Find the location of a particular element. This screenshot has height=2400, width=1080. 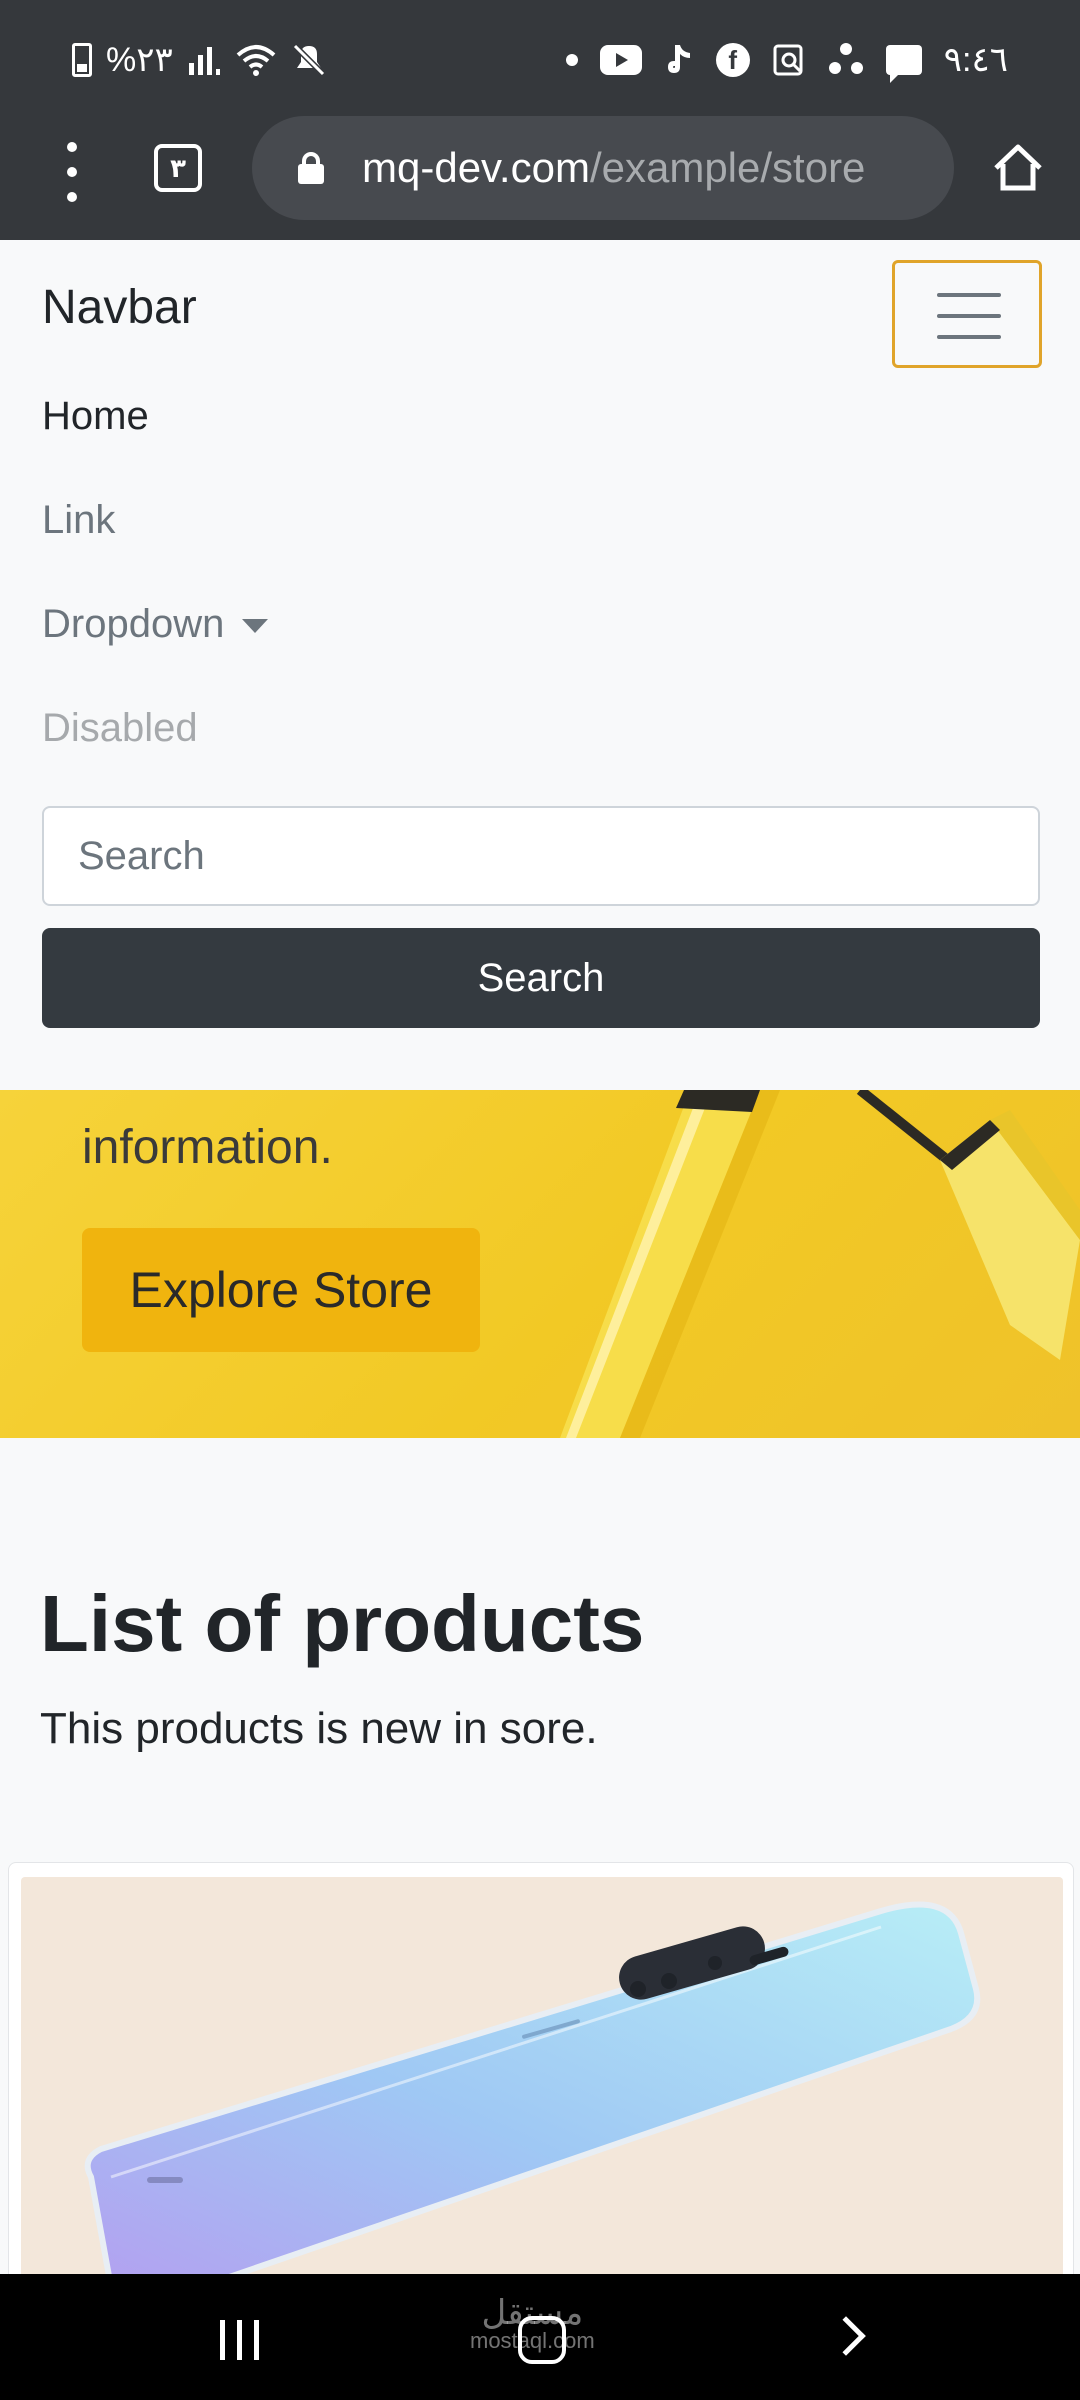

battery-percent: %٢٣ is located at coordinates (139, 60).